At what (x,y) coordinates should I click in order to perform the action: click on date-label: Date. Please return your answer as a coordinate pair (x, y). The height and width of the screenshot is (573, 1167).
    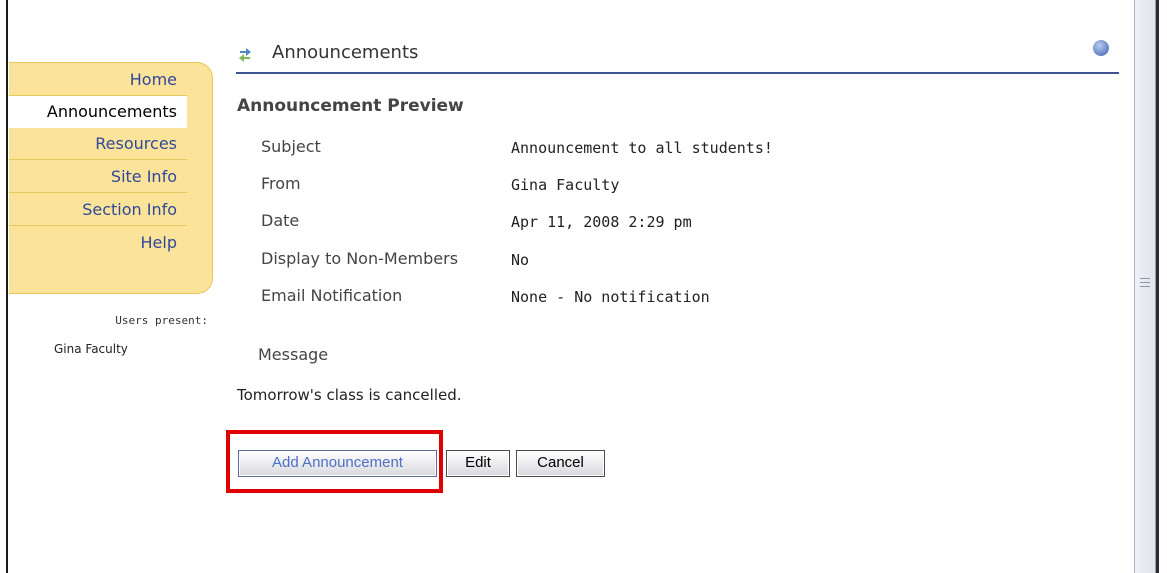
    Looking at the image, I should click on (280, 220).